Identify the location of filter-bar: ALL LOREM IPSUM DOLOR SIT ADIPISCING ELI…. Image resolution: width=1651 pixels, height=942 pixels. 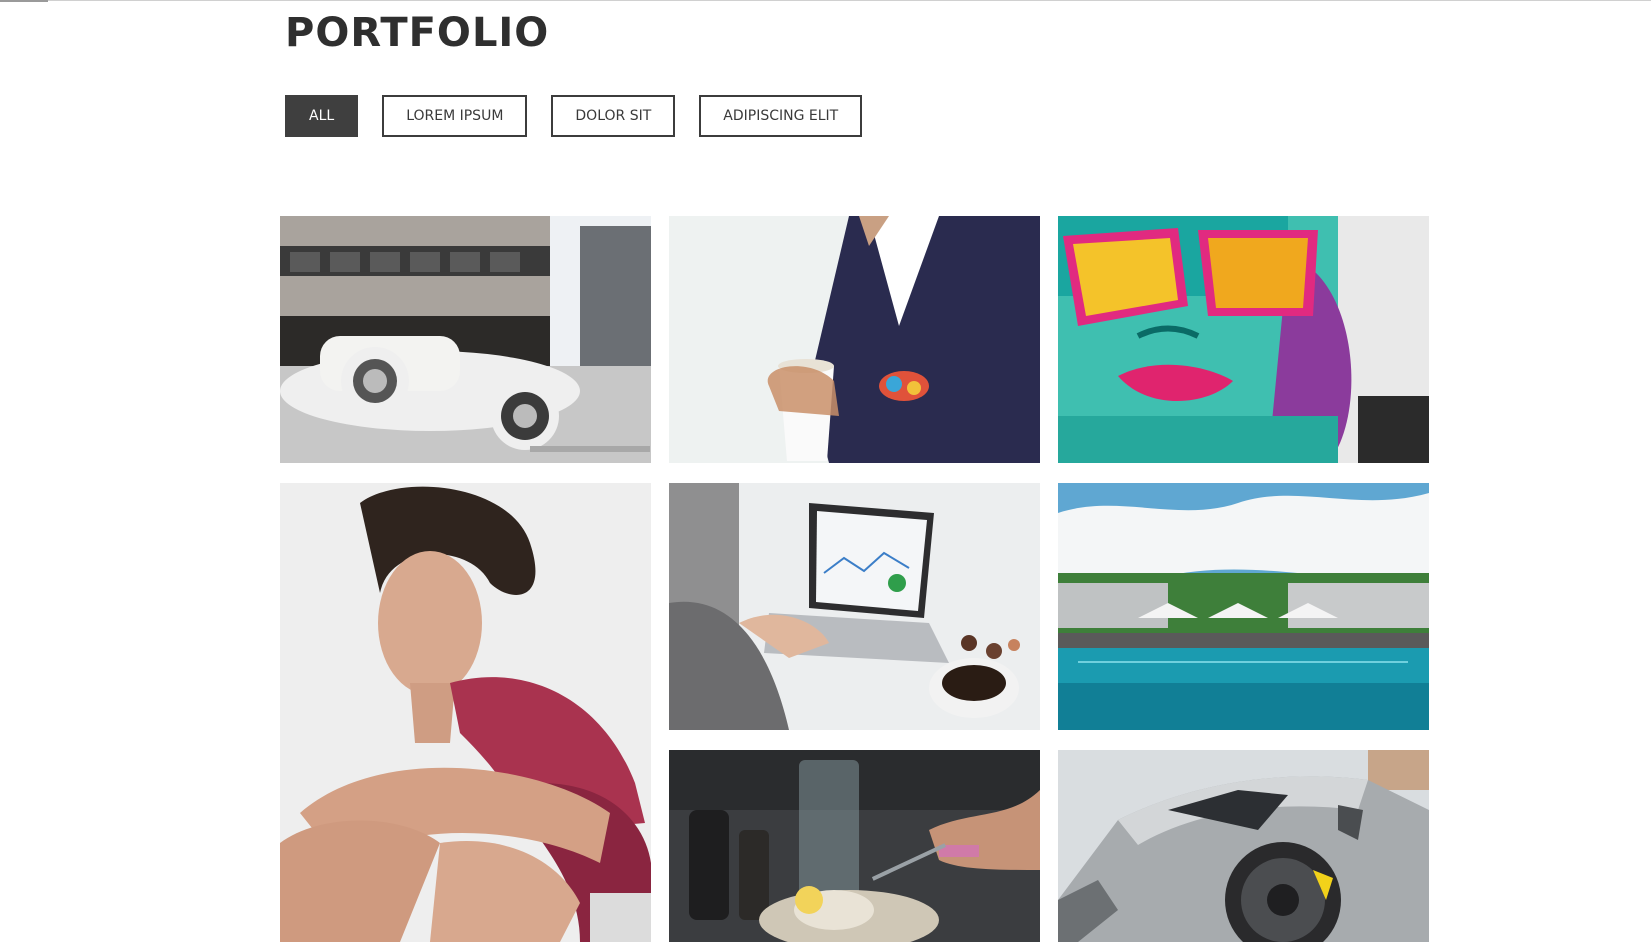
(574, 116).